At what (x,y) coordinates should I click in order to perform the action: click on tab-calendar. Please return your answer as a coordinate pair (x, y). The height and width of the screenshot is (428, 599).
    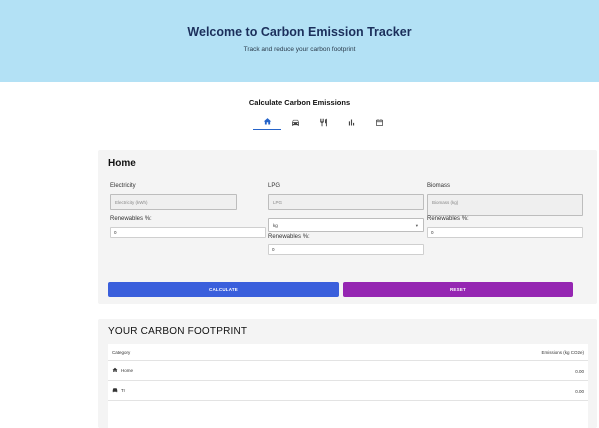
    Looking at the image, I should click on (379, 122).